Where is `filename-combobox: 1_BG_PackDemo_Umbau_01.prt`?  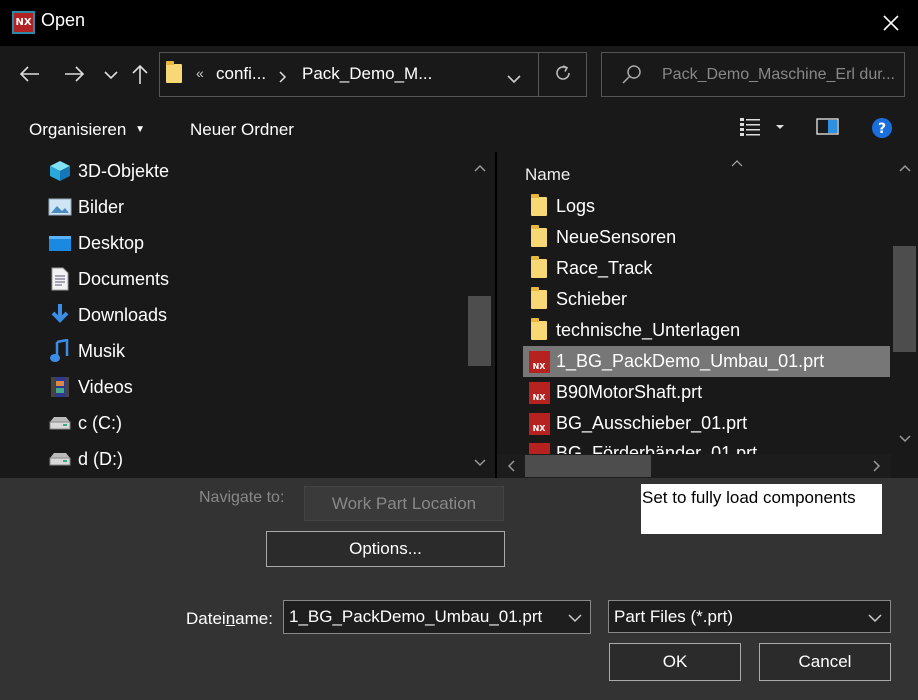 filename-combobox: 1_BG_PackDemo_Umbau_01.prt is located at coordinates (437, 617).